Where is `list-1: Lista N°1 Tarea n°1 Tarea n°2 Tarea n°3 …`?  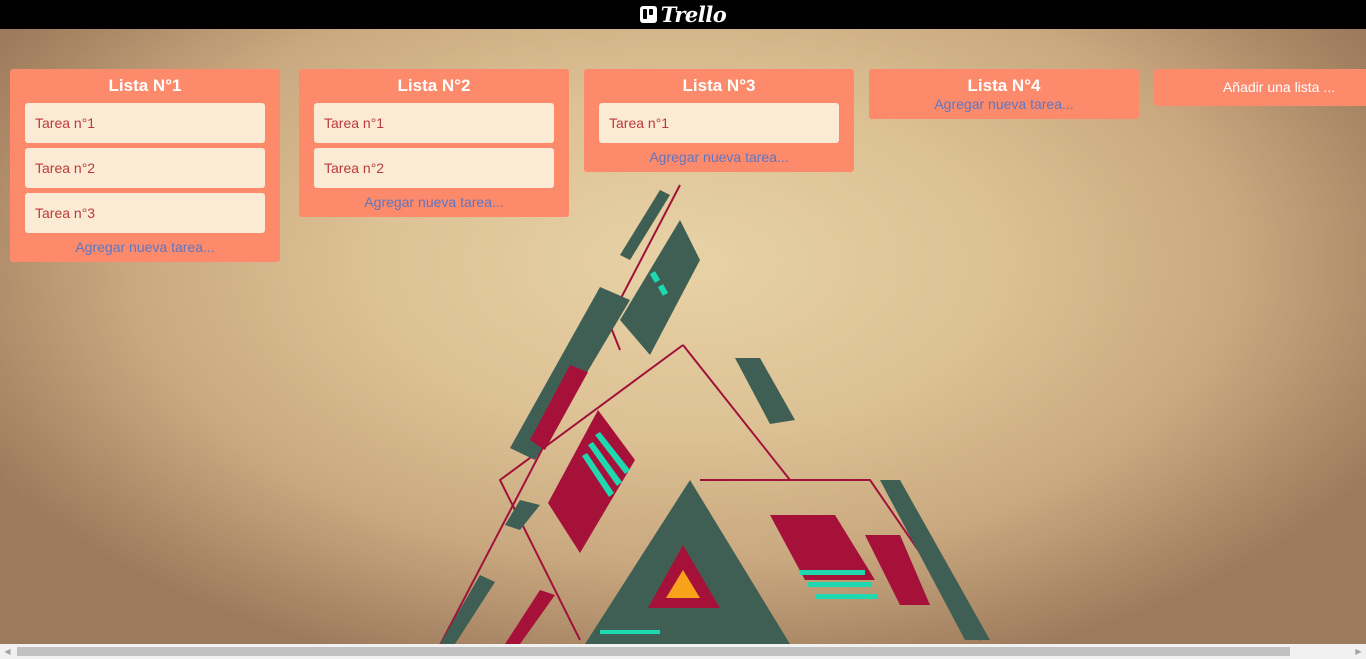
list-1: Lista N°1 Tarea n°1 Tarea n°2 Tarea n°3 … is located at coordinates (145, 165).